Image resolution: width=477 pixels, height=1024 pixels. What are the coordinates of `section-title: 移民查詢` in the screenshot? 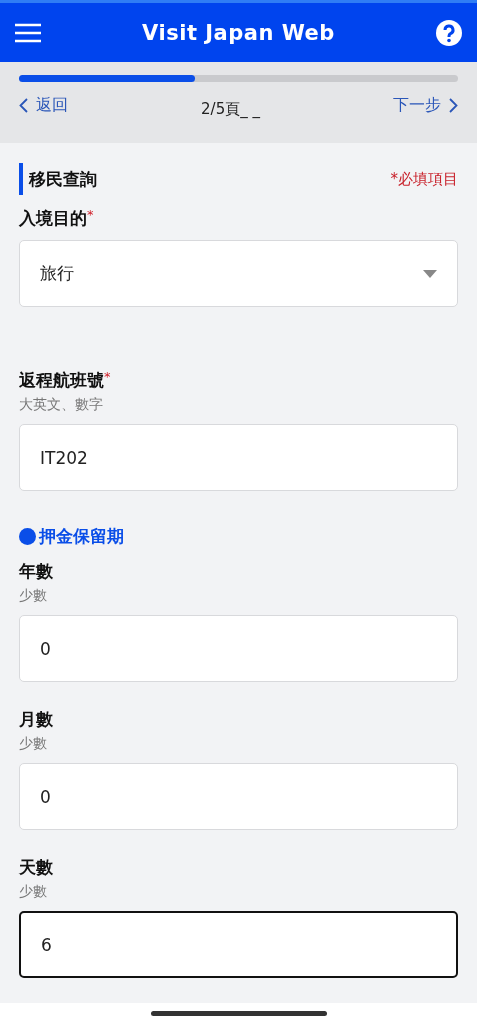 It's located at (58, 179).